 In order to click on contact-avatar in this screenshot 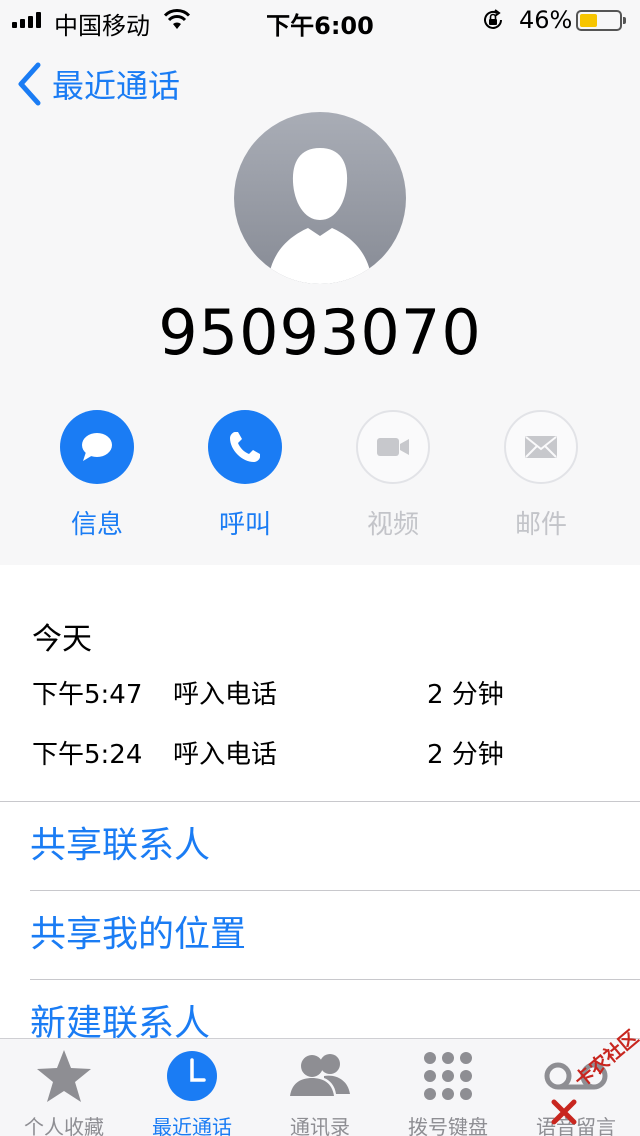, I will do `click(320, 198)`.